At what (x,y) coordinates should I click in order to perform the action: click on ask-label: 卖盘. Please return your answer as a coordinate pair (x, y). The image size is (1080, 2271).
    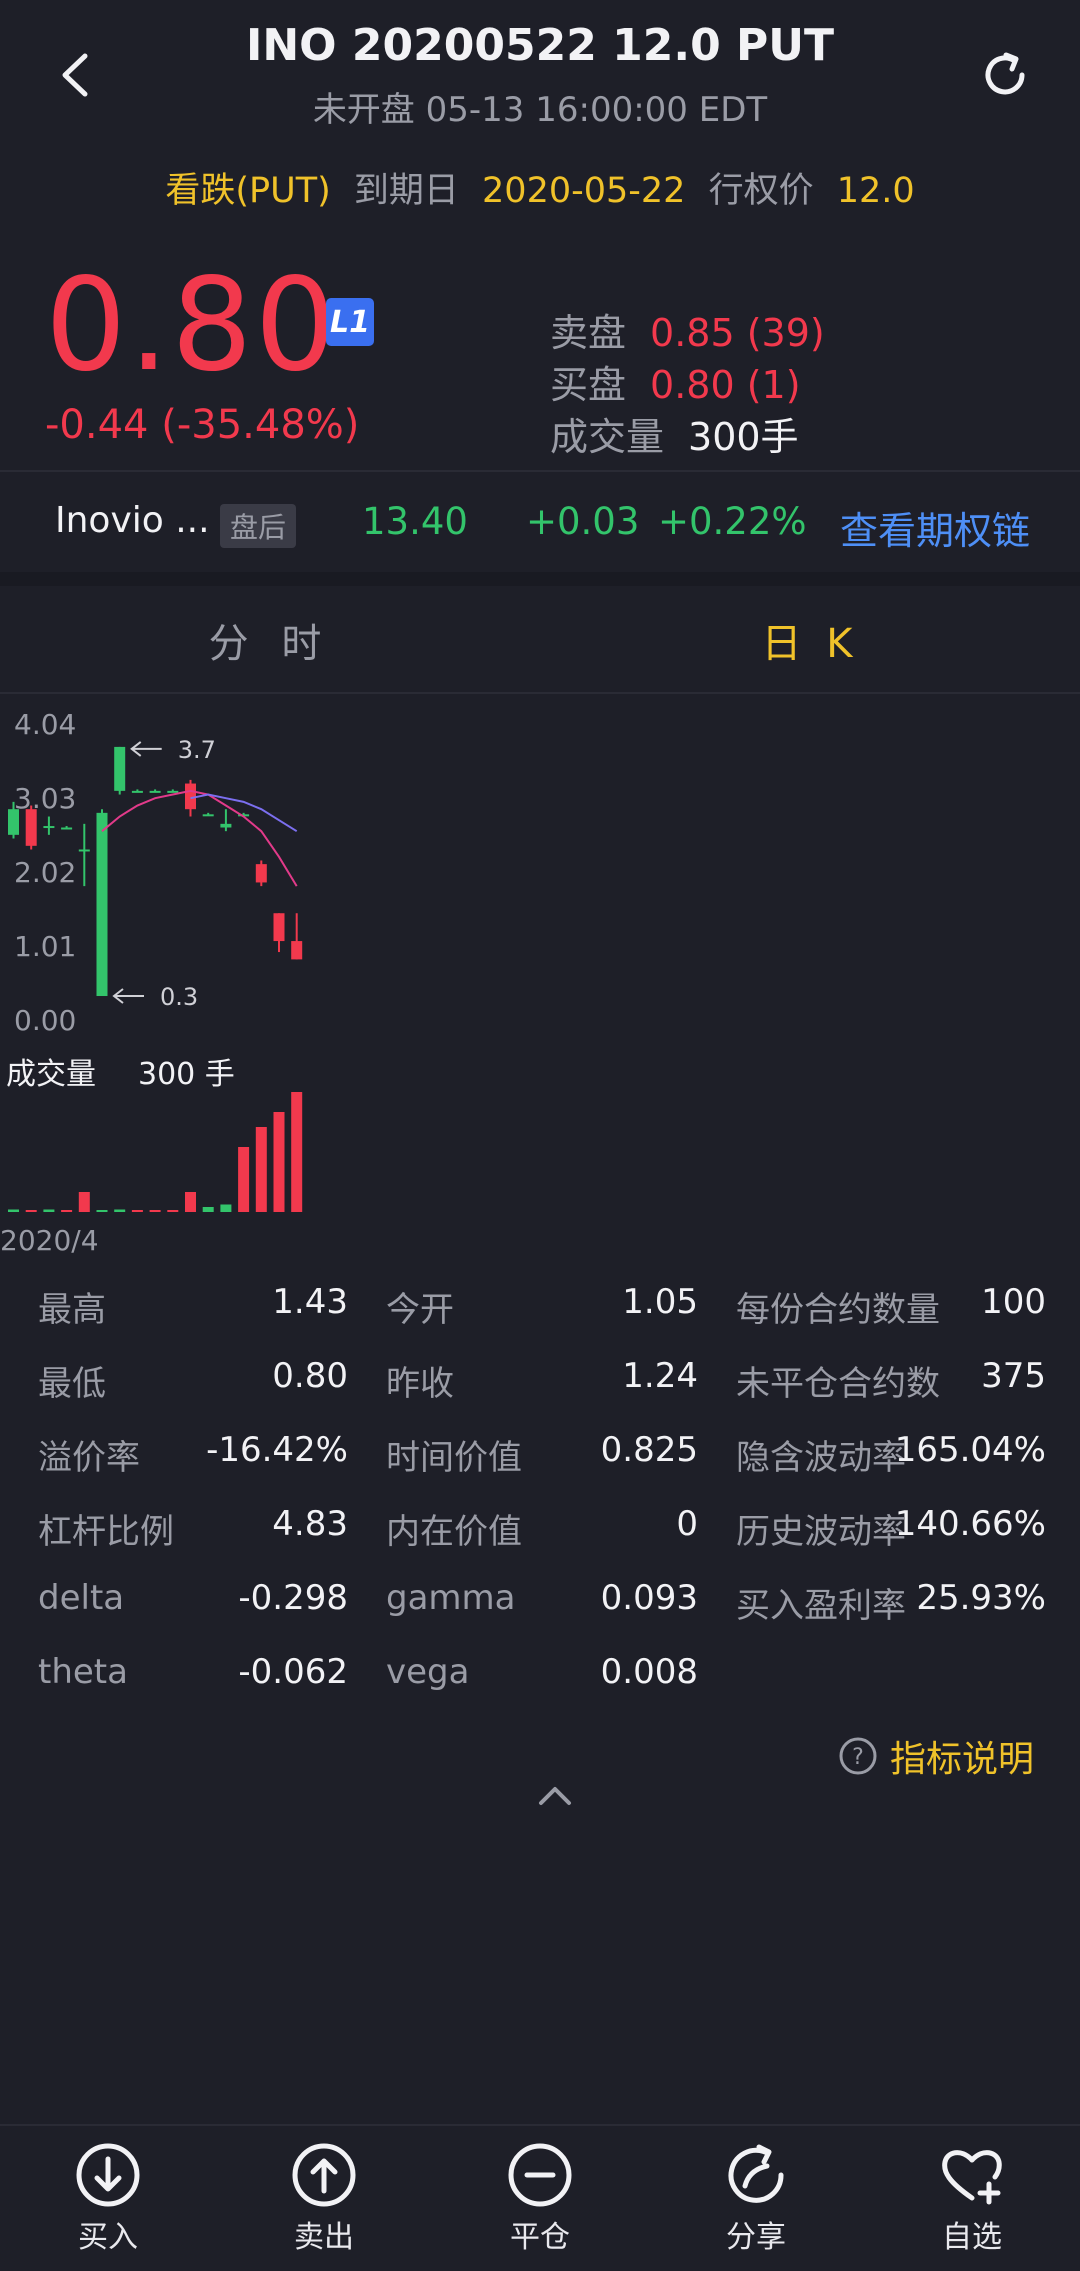
    Looking at the image, I should click on (588, 333).